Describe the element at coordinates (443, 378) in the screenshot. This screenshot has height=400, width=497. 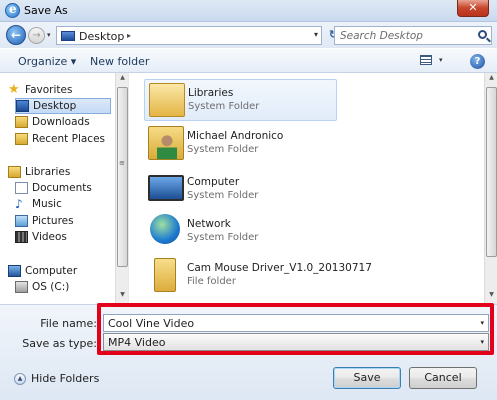
I see `cancel-button: Cancel` at that location.